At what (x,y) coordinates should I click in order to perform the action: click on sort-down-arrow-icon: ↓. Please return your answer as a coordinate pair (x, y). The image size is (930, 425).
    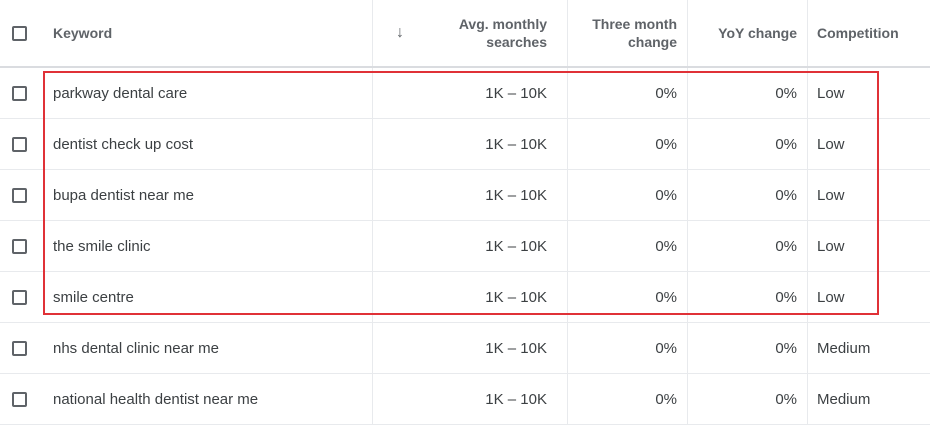
    Looking at the image, I should click on (400, 33).